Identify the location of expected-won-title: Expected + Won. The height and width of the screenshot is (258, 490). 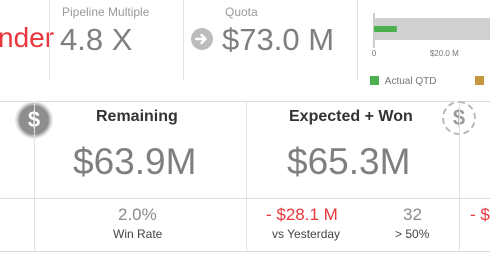
(351, 116).